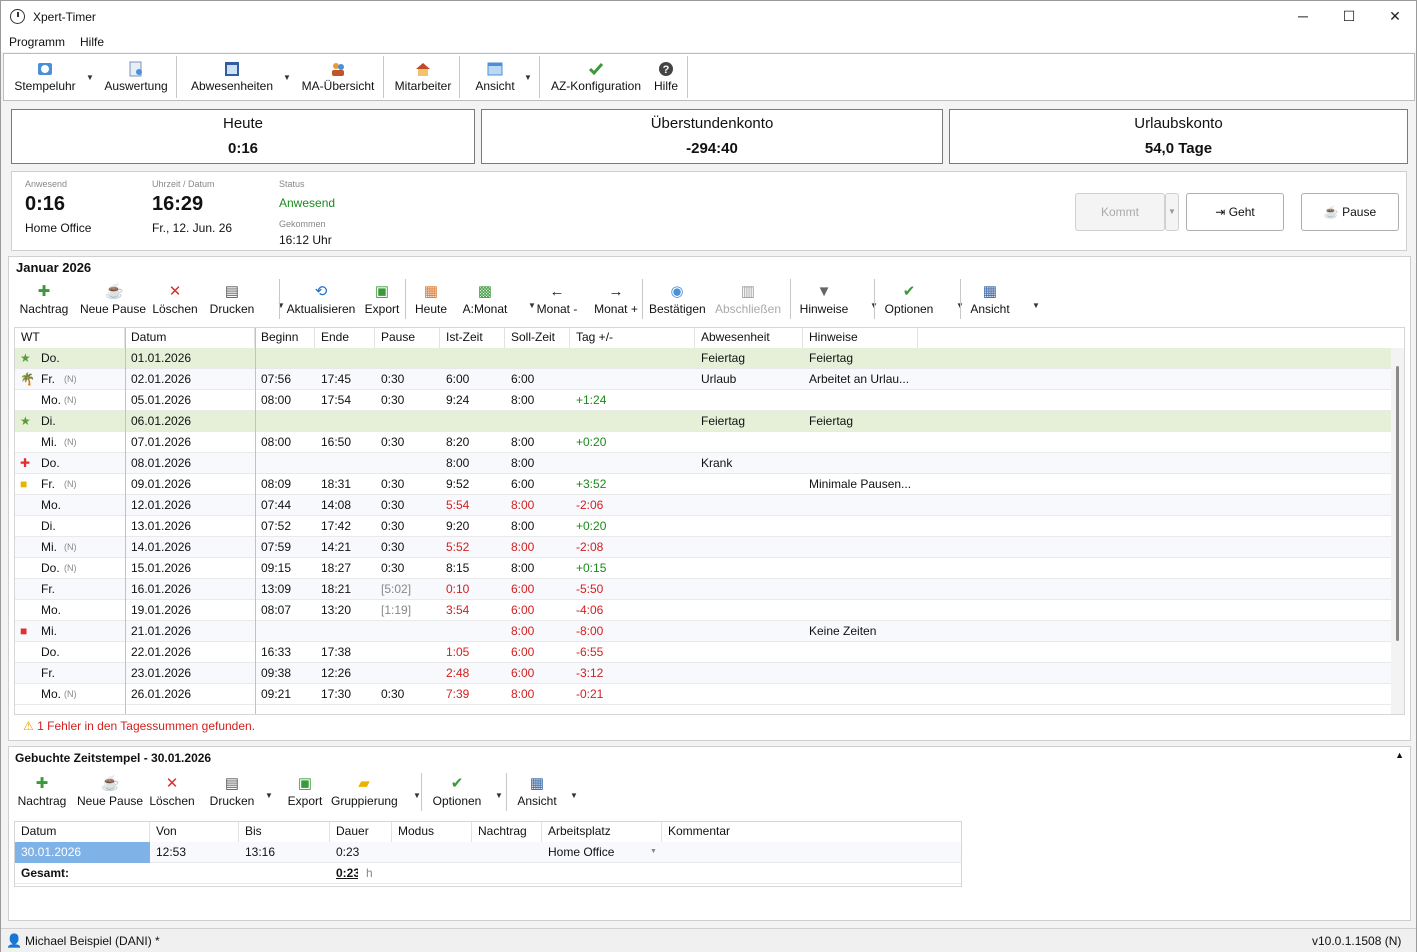 This screenshot has height=952, width=1417. What do you see at coordinates (616, 301) in the screenshot?
I see `monat-button: → Monat +` at bounding box center [616, 301].